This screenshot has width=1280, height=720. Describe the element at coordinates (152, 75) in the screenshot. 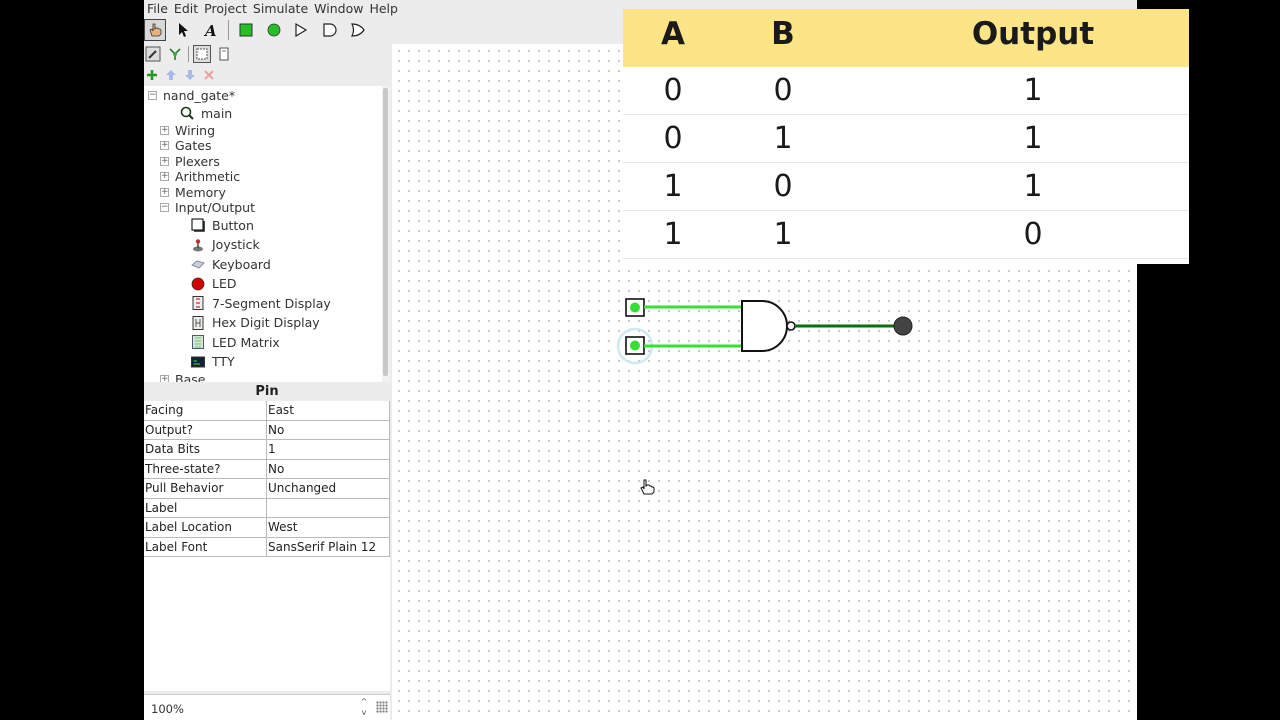

I see `add-circuit-button` at that location.